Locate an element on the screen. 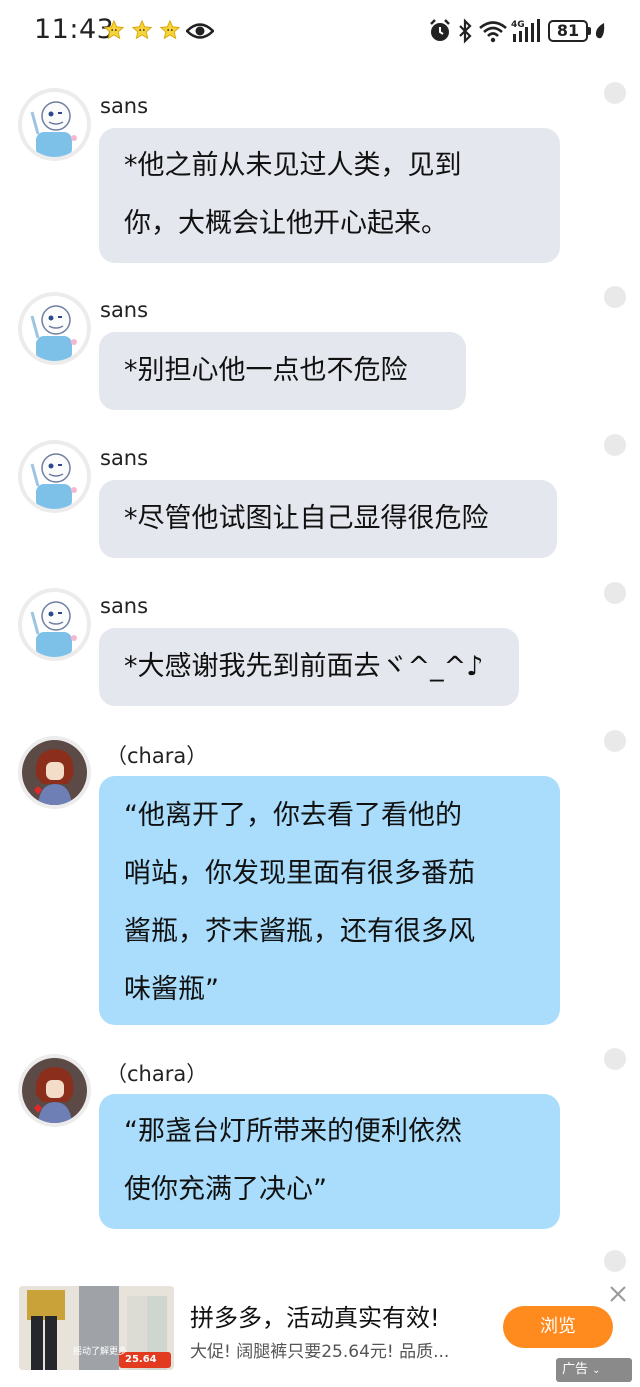  message-bubble: *大感谢我先到前面去ヾ^_^♪ is located at coordinates (309, 667).